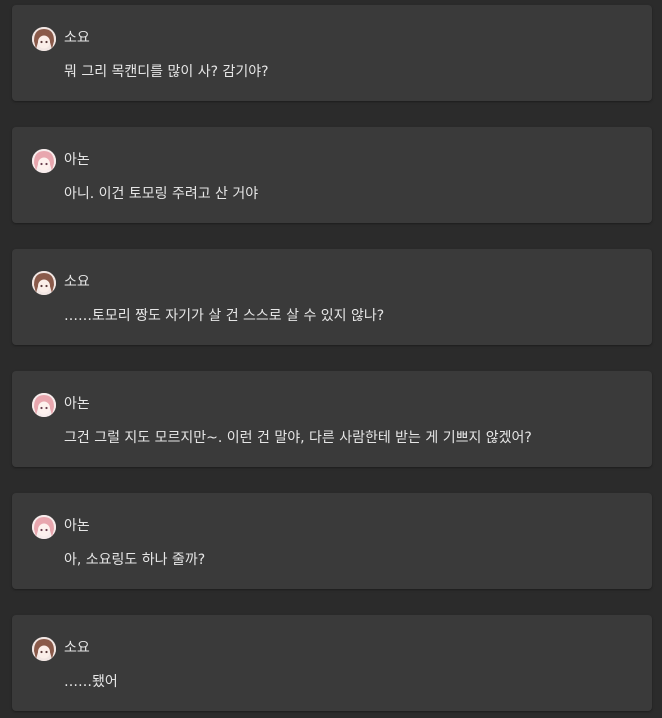 This screenshot has height=718, width=662. What do you see at coordinates (332, 175) in the screenshot?
I see `message-card: 아논 아니. 이건 토모링 주려고 산 거야` at bounding box center [332, 175].